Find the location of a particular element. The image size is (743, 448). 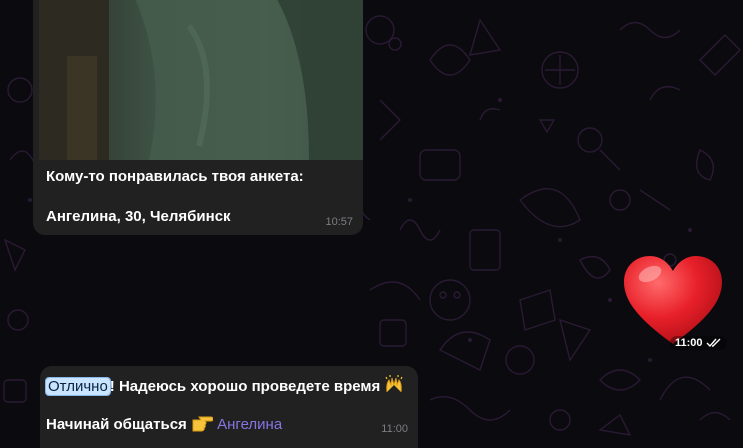

red-heart-icon is located at coordinates (673, 300).